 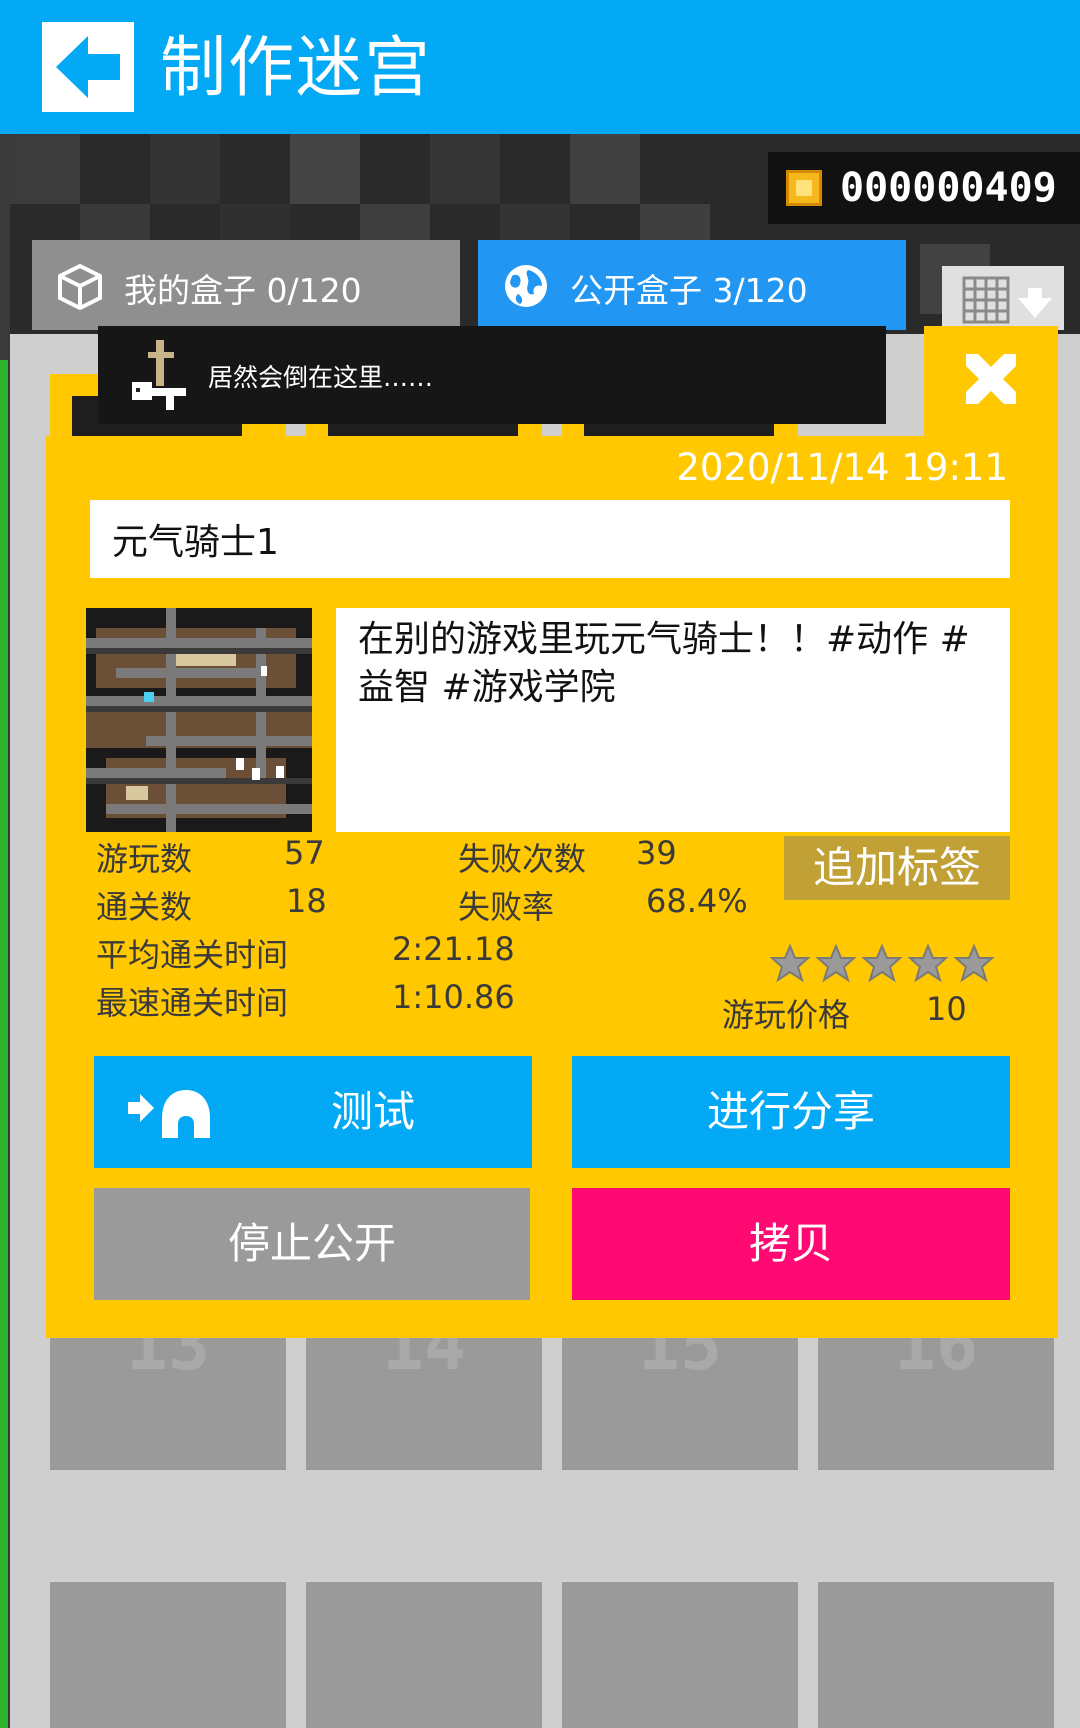 What do you see at coordinates (842, 467) in the screenshot?
I see `publish-date: 2020/11/14 19:11` at bounding box center [842, 467].